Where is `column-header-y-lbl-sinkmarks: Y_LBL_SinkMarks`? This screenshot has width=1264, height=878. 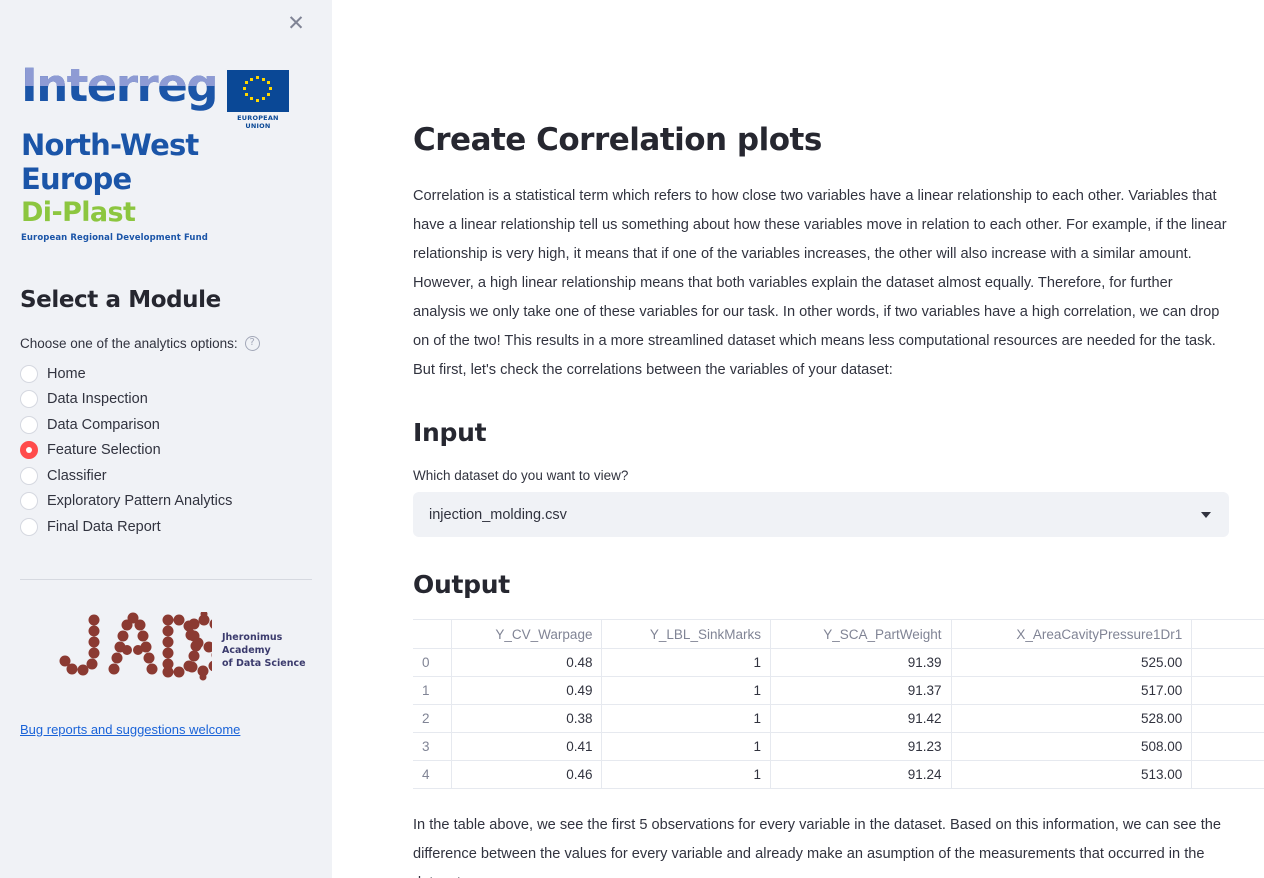
column-header-y-lbl-sinkmarks: Y_LBL_SinkMarks is located at coordinates (686, 634).